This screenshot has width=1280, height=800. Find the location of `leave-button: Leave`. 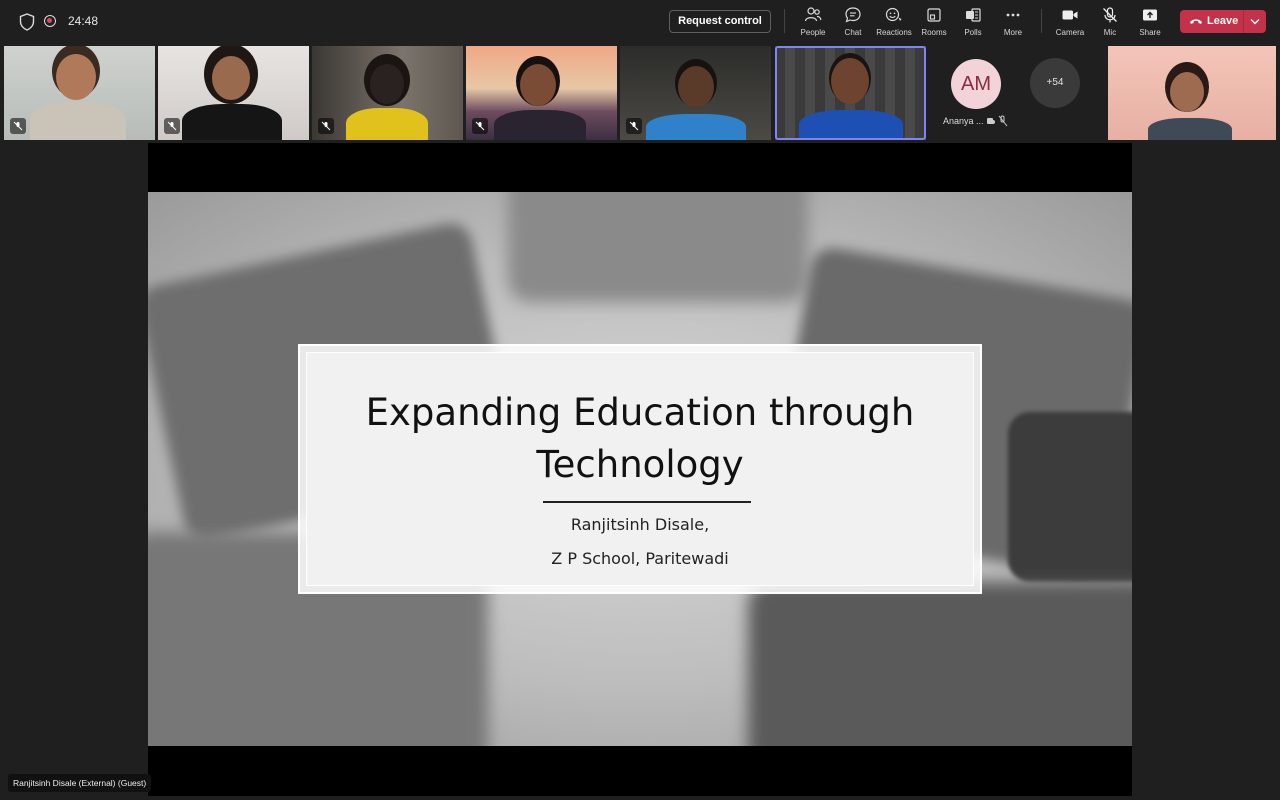

leave-button: Leave is located at coordinates (1211, 21).